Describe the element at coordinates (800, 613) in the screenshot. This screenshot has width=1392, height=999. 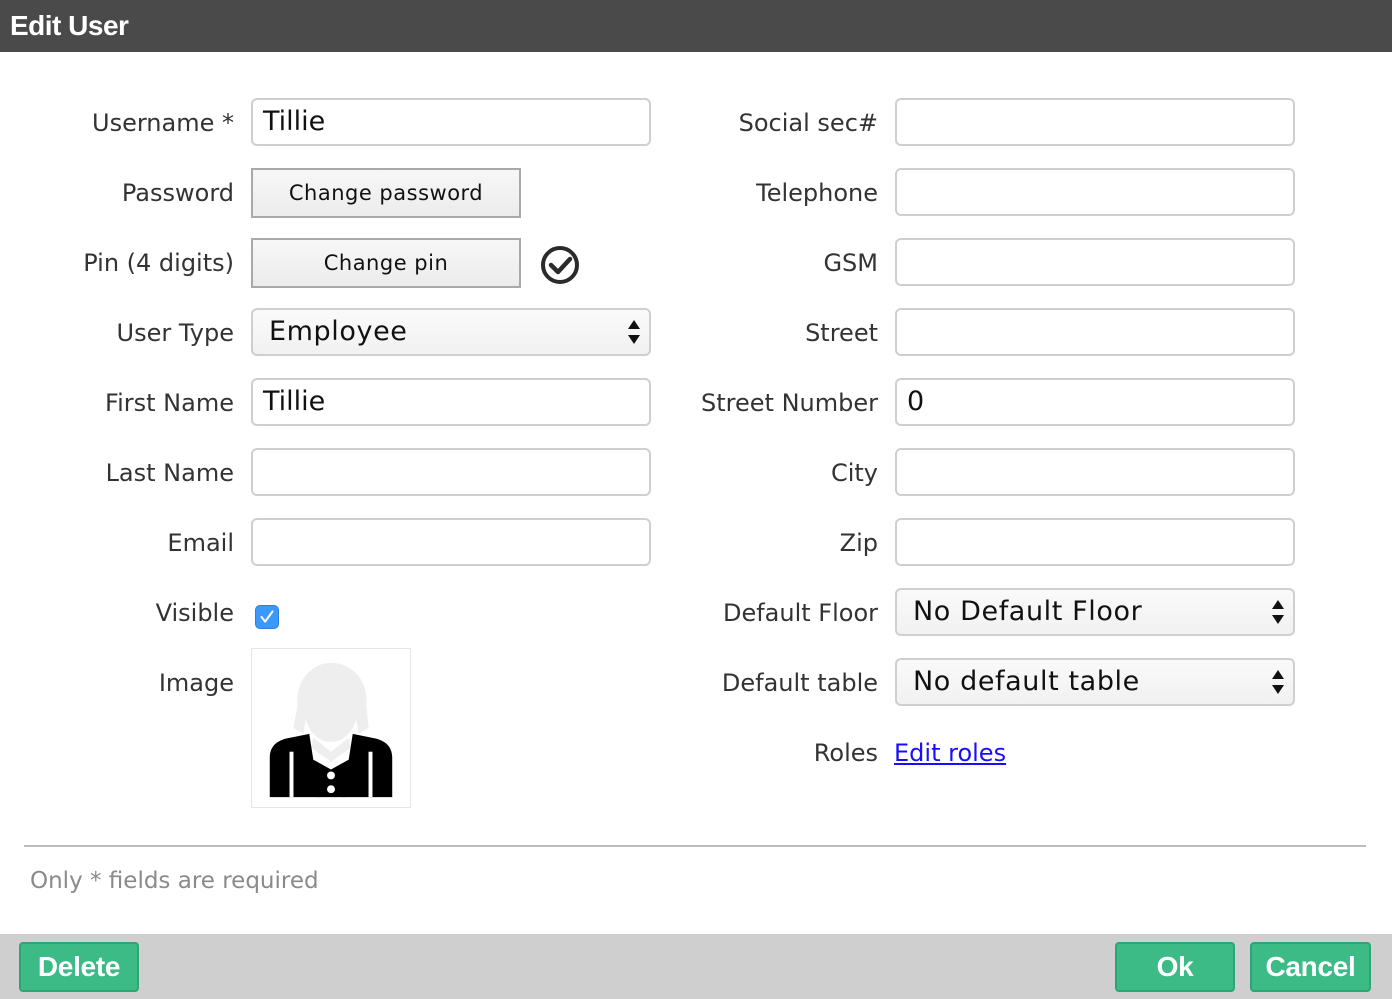
I see `default-floor-label: Default Floor` at that location.